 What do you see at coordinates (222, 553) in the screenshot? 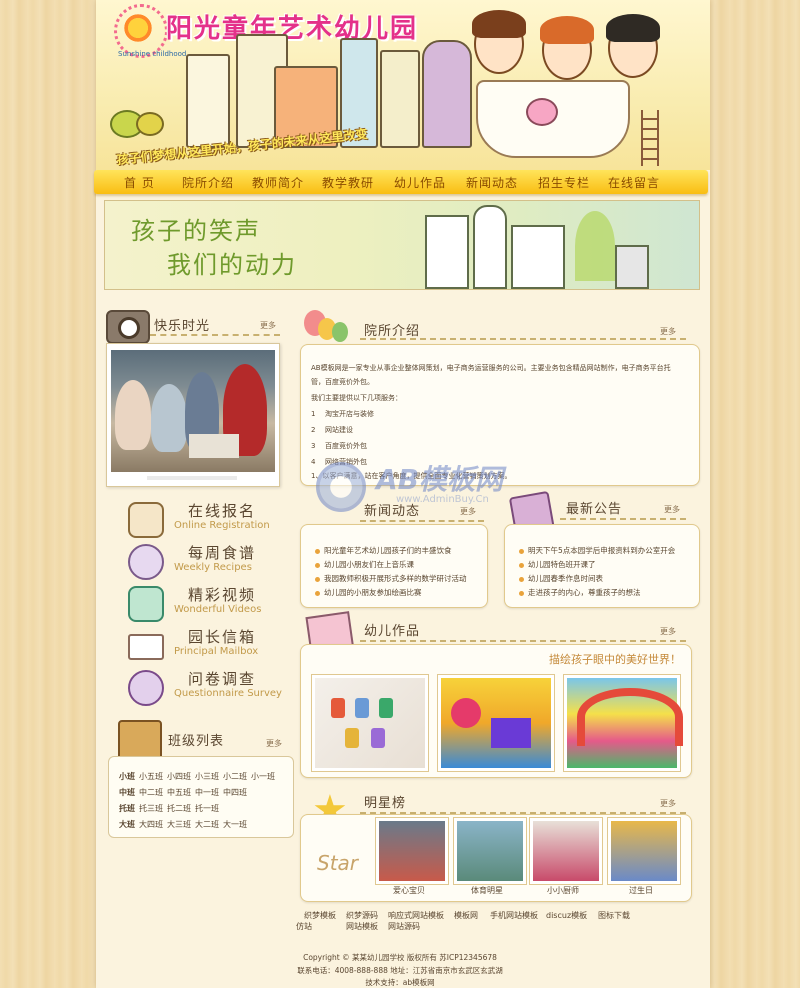
I see `quick-link-cn: 每周食谱` at bounding box center [222, 553].